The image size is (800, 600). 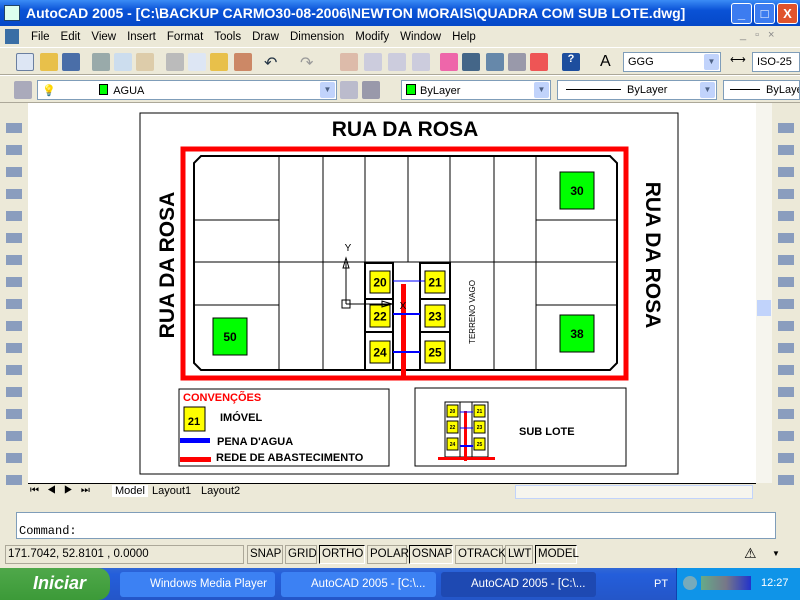 I want to click on print-icon, so click(x=101, y=62).